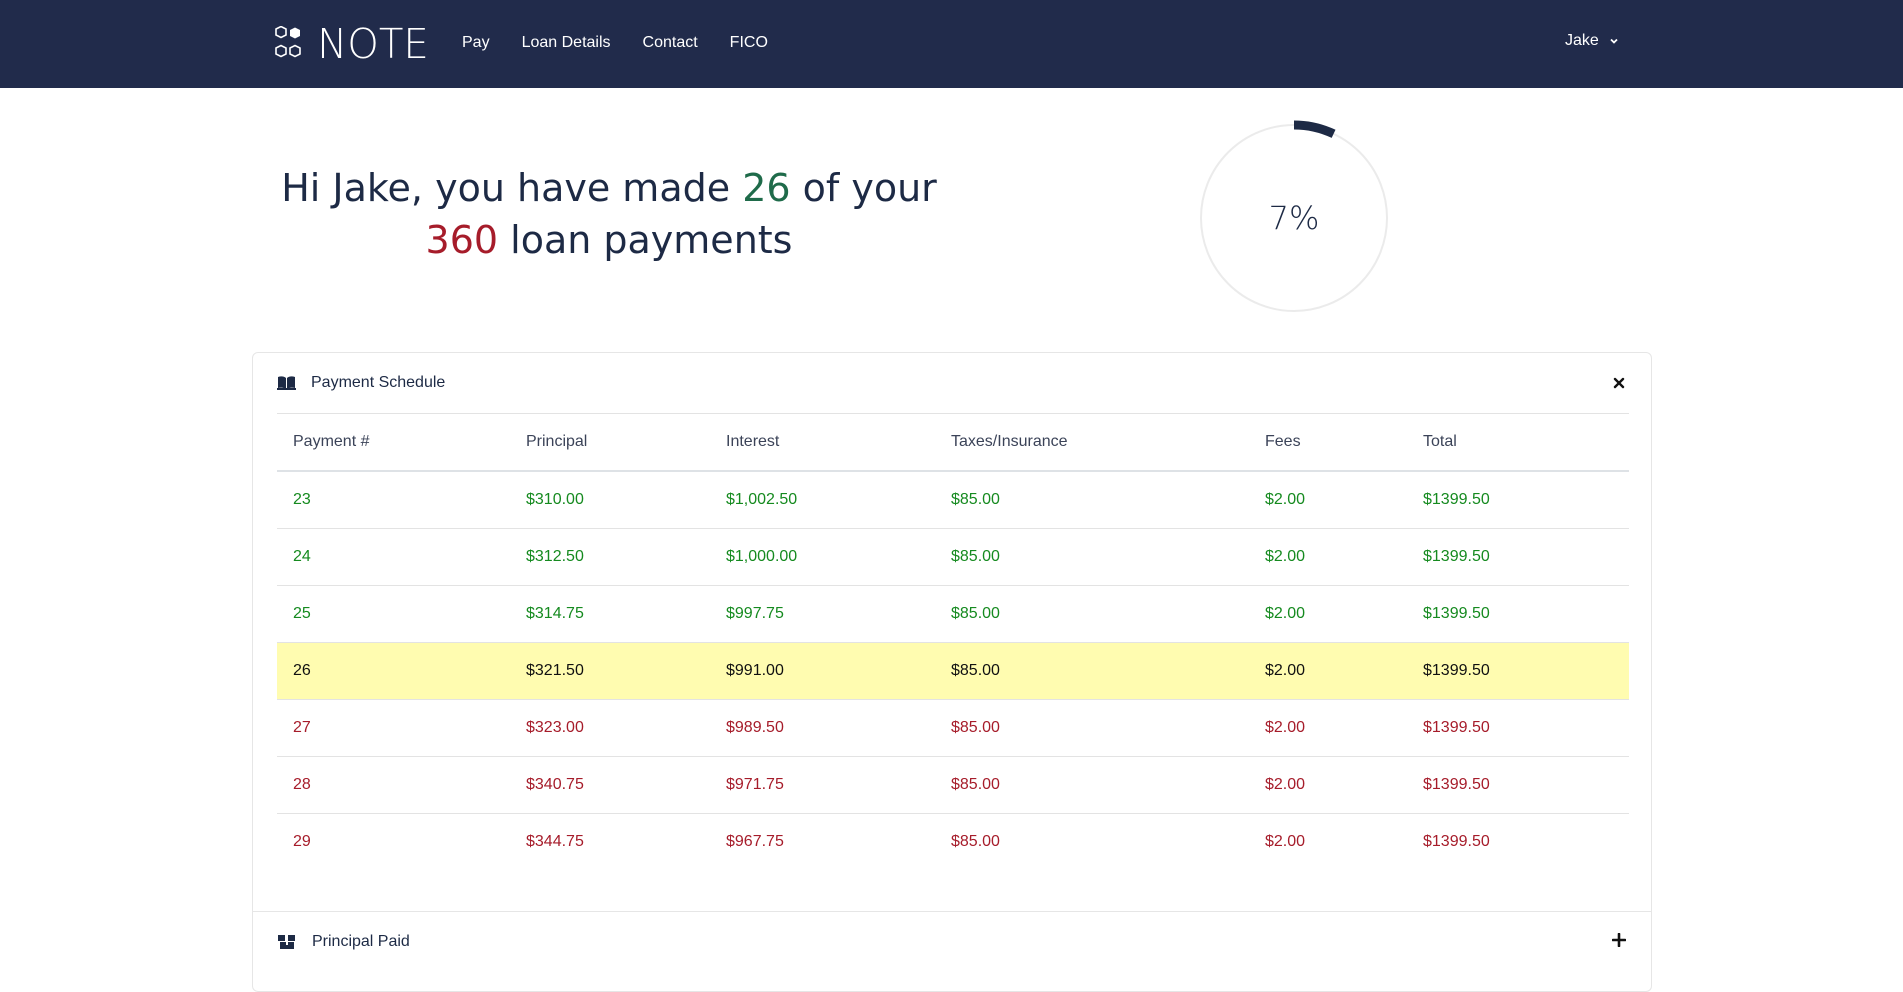 Image resolution: width=1903 pixels, height=992 pixels. What do you see at coordinates (610, 671) in the screenshot?
I see `cell-principal: $321.50` at bounding box center [610, 671].